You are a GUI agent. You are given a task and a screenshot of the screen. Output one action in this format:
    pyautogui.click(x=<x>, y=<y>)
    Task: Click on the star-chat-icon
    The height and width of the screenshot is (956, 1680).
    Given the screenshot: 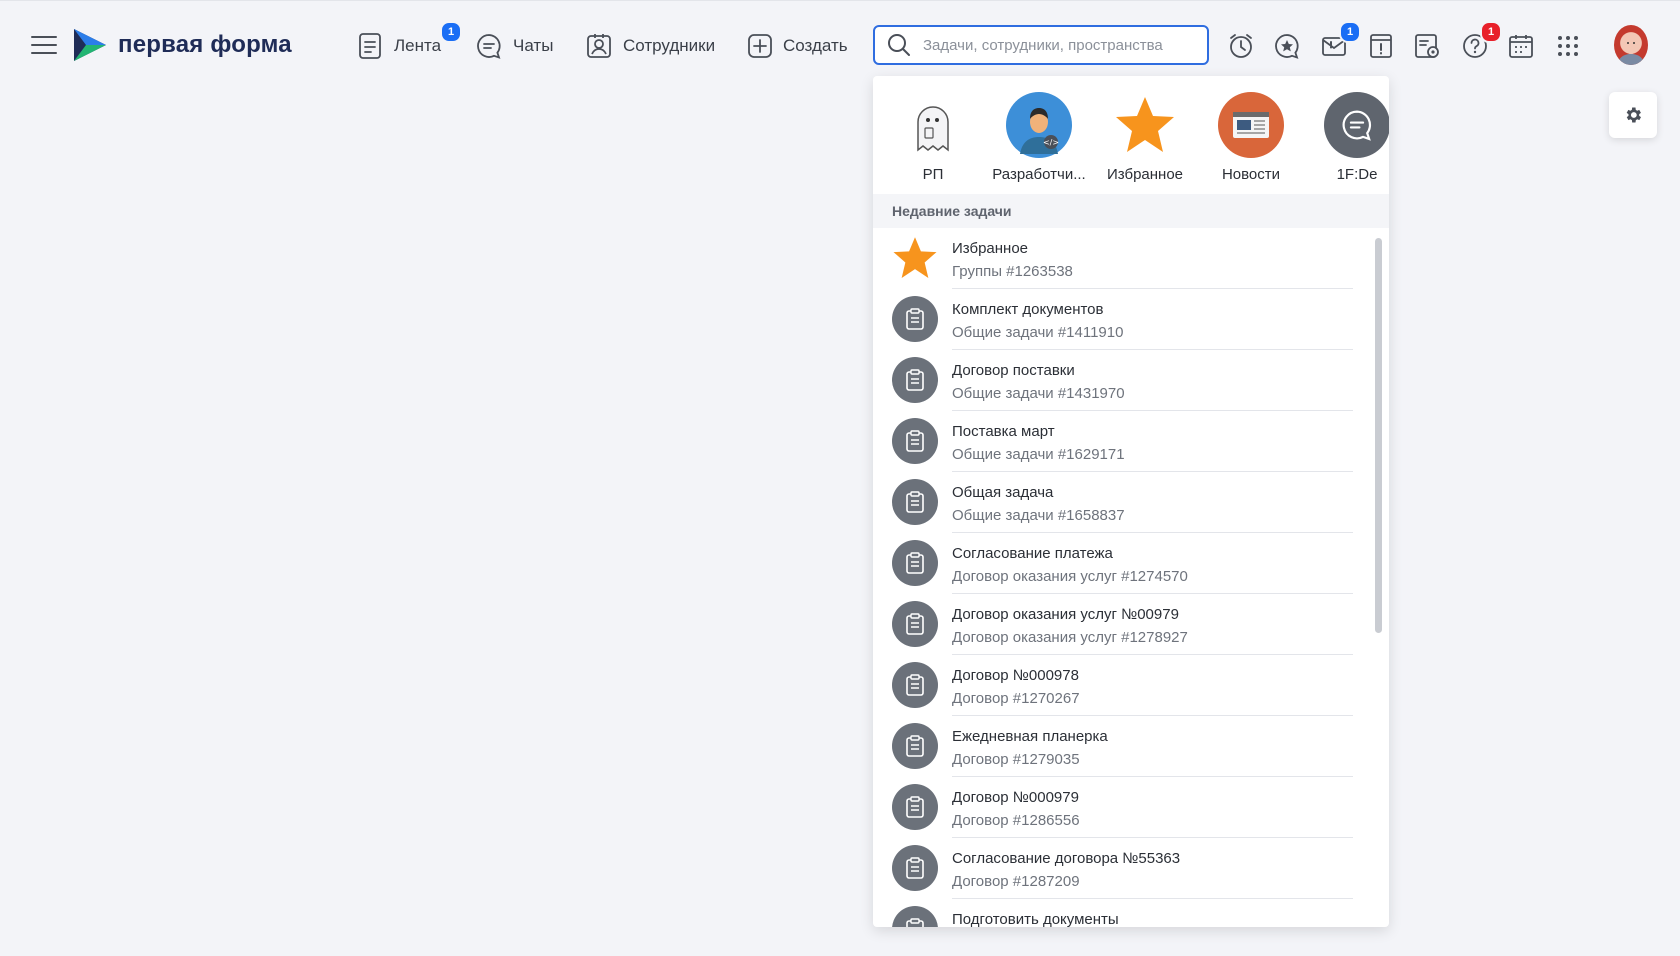 What is the action you would take?
    pyautogui.click(x=1287, y=46)
    